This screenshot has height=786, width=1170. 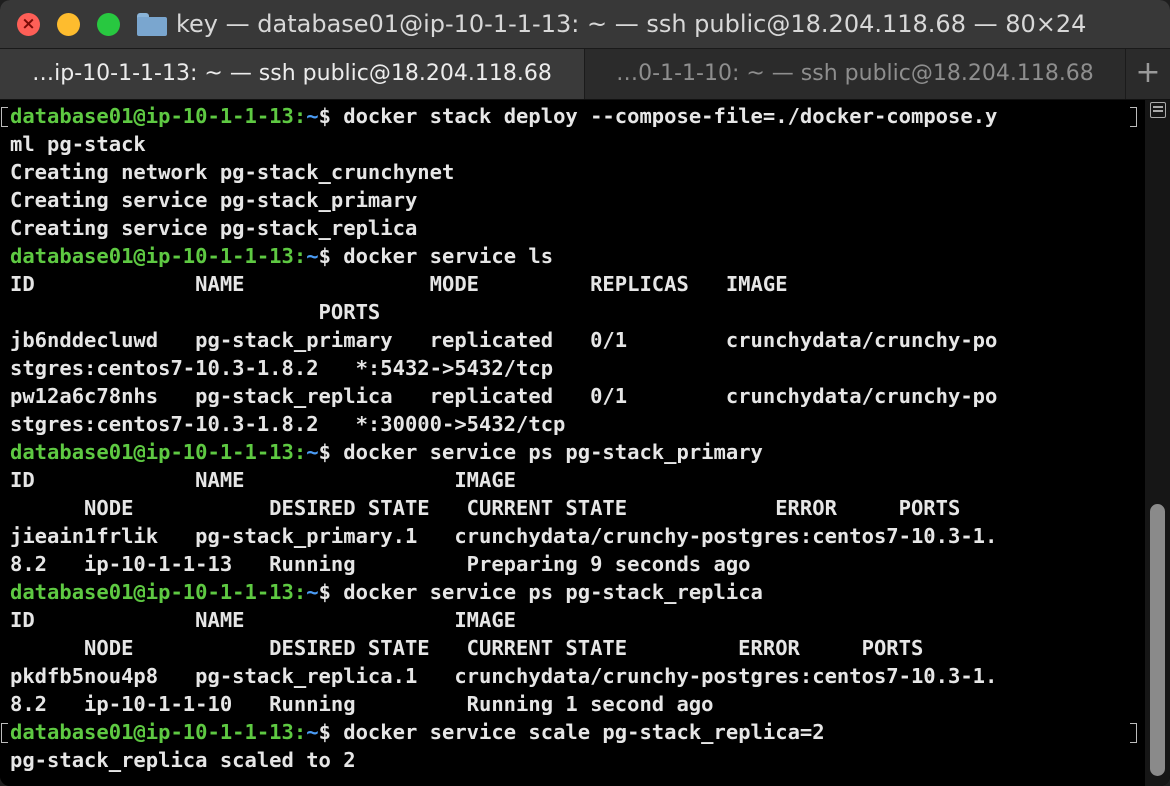 What do you see at coordinates (152, 24) in the screenshot?
I see `folder-icon` at bounding box center [152, 24].